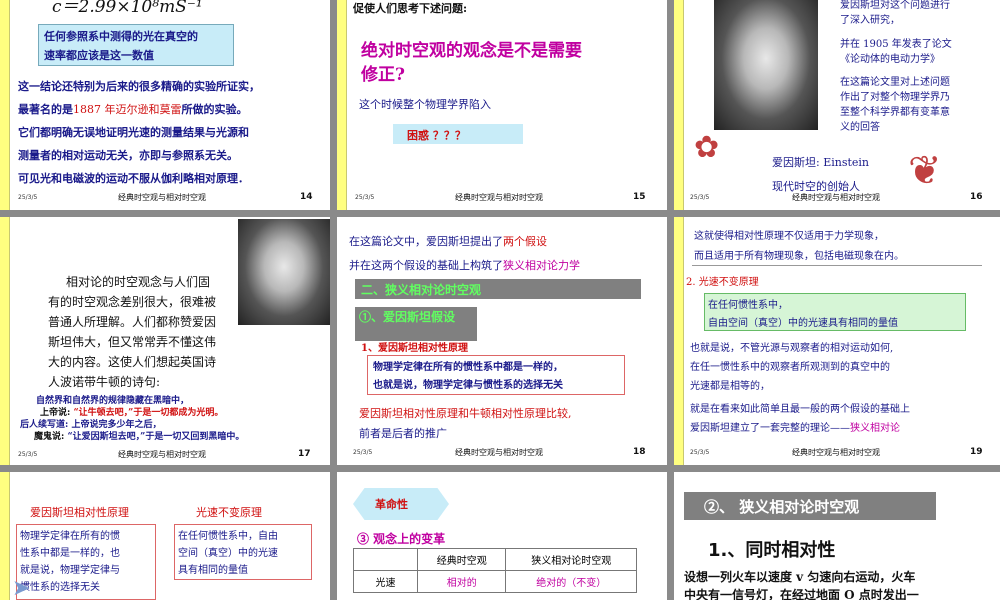 This screenshot has width=1000, height=600. I want to click on body-line: 相对论的时空观念与人们固, so click(138, 282).